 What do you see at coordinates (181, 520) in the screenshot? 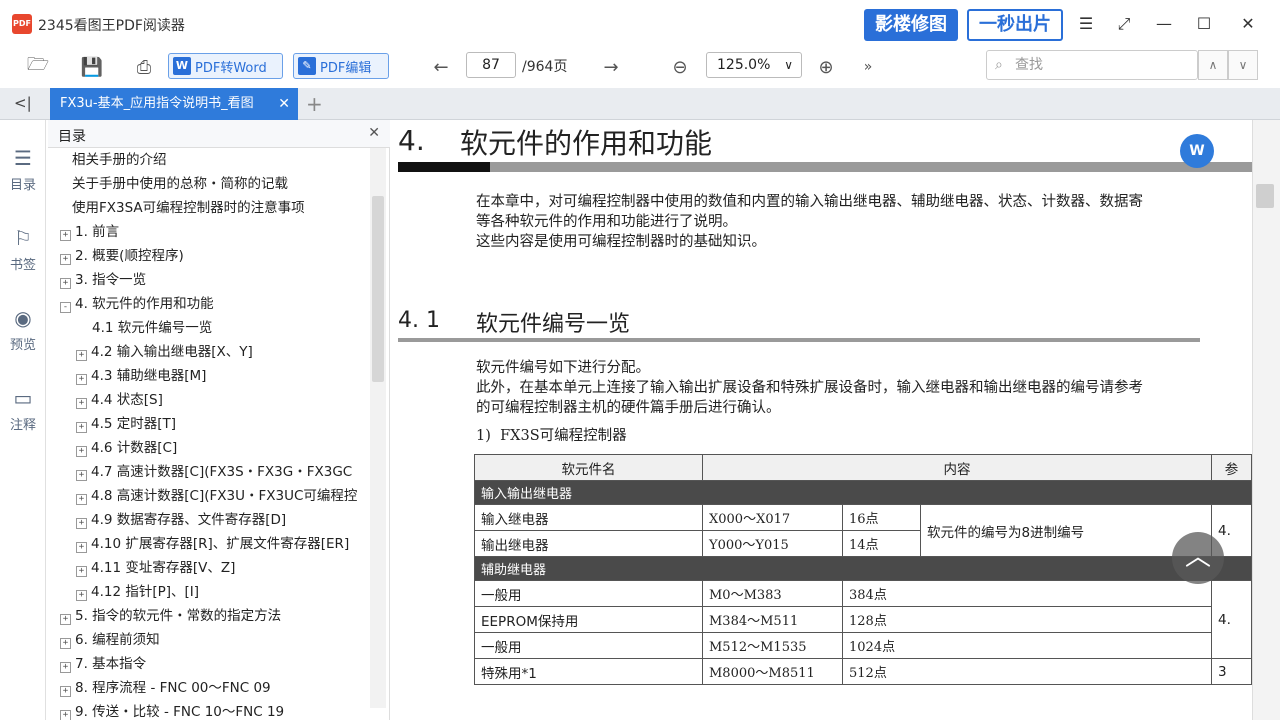
I see `toc-item: +4.9 数据寄存器、文件寄存器[D]` at bounding box center [181, 520].